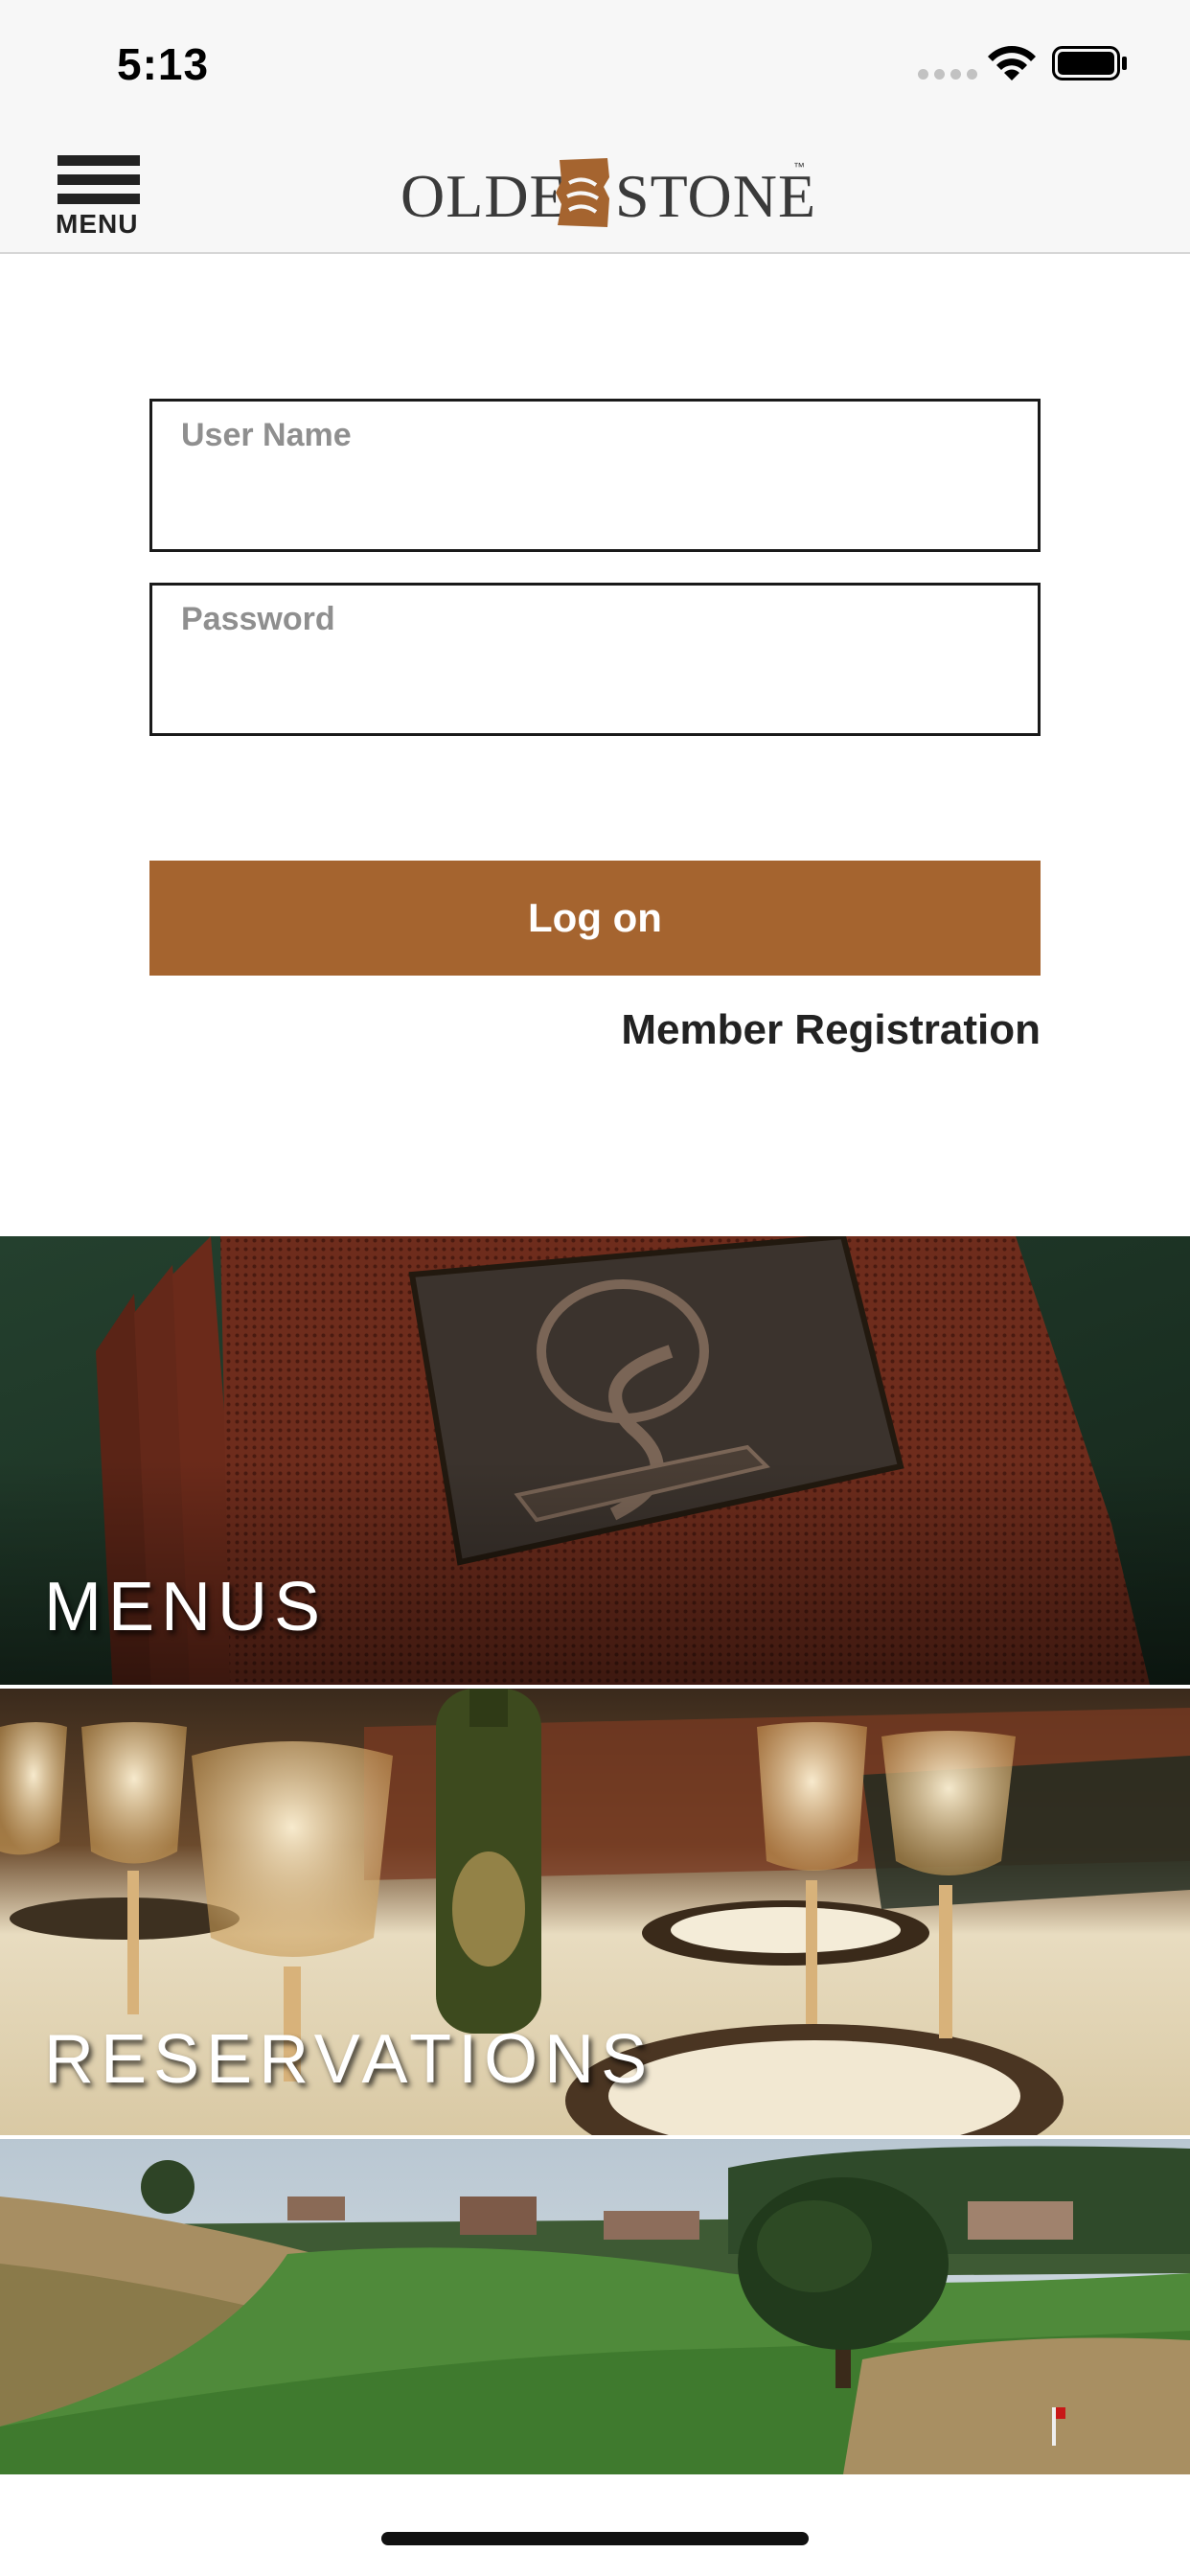  What do you see at coordinates (593, 681) in the screenshot?
I see `password-input` at bounding box center [593, 681].